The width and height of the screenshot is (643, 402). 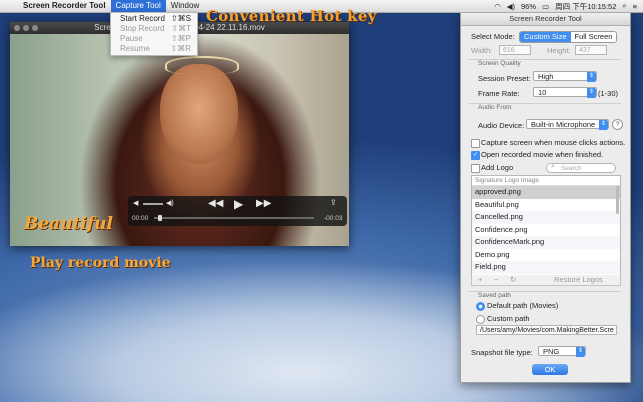 What do you see at coordinates (545, 6) in the screenshot?
I see `battery-icon: ▭` at bounding box center [545, 6].